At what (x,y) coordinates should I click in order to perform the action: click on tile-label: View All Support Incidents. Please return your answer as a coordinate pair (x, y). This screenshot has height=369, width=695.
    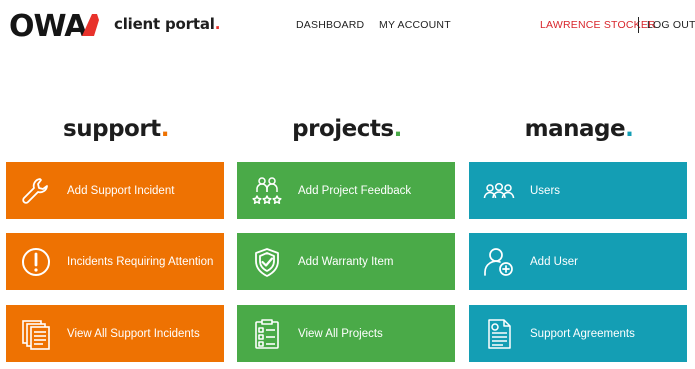
    Looking at the image, I should click on (133, 333).